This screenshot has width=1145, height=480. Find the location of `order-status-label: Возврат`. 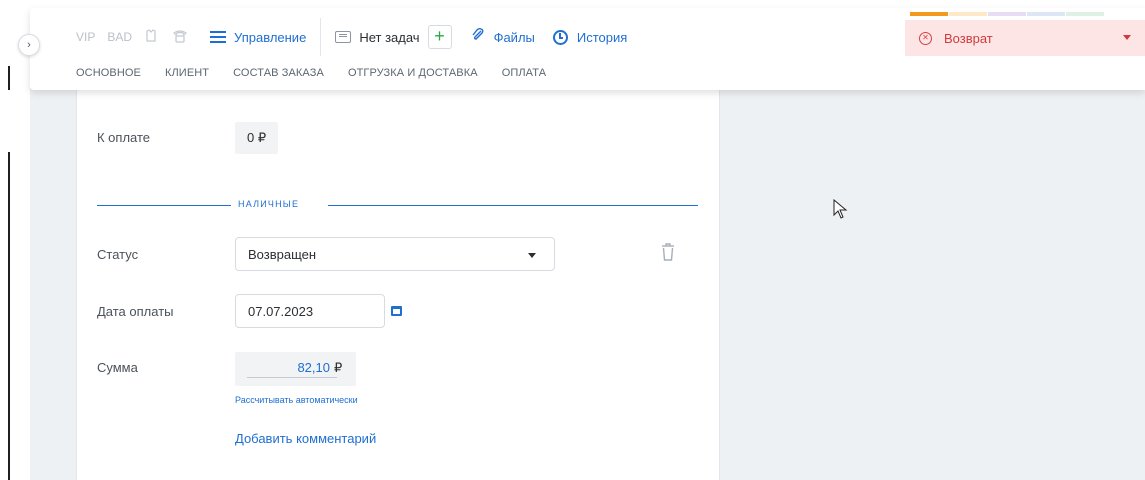

order-status-label: Возврат is located at coordinates (968, 38).